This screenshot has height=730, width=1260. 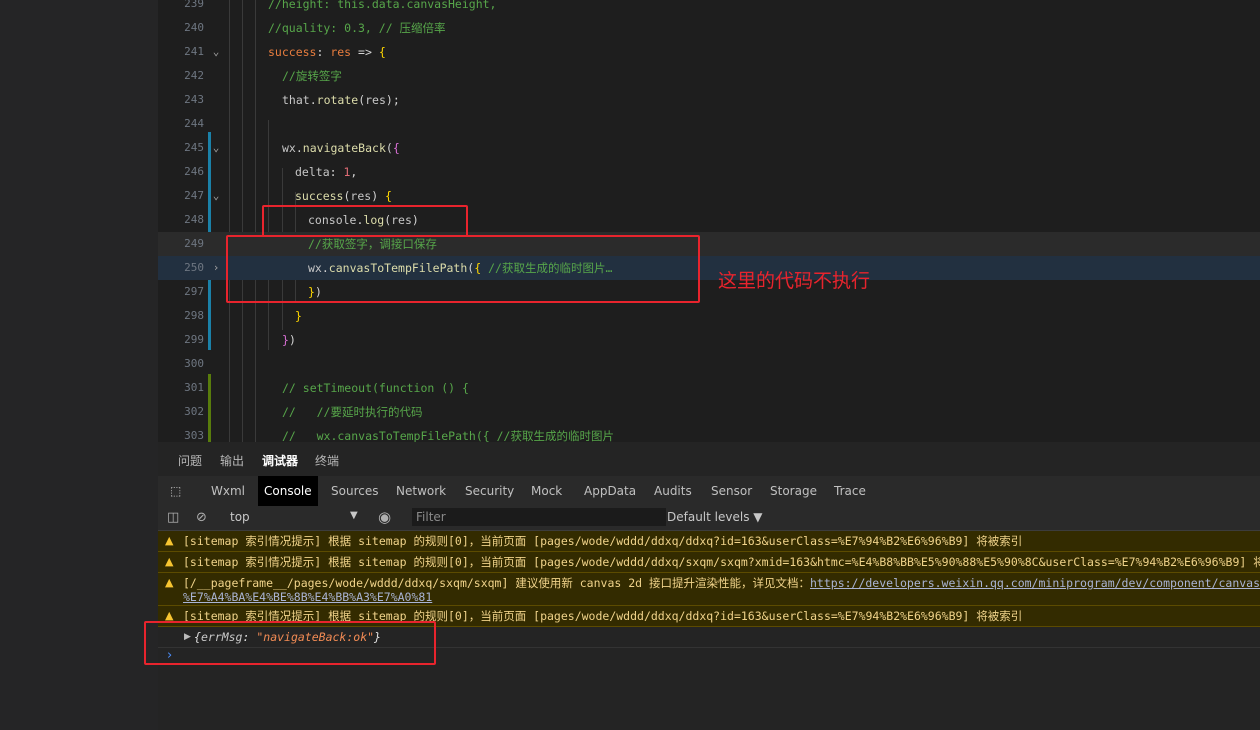 I want to click on devtools-tab-sources: Sources, so click(x=354, y=491).